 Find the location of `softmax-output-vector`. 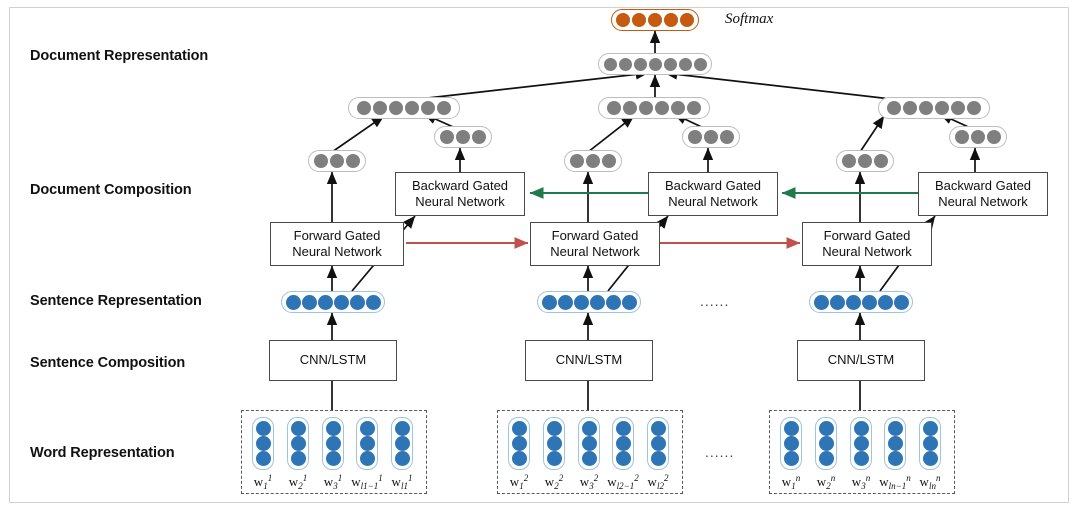

softmax-output-vector is located at coordinates (655, 20).